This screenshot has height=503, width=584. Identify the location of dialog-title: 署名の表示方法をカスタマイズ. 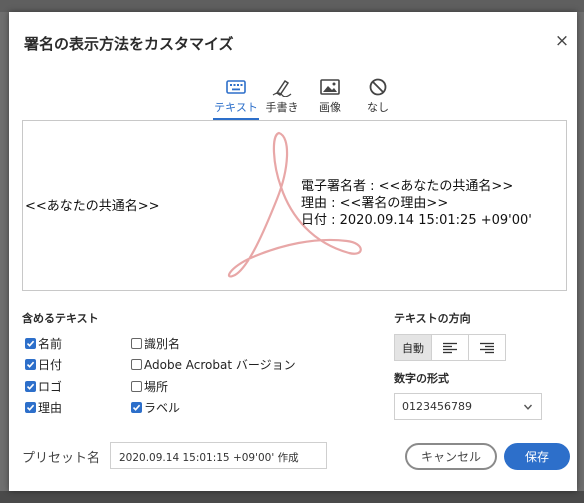
(129, 44).